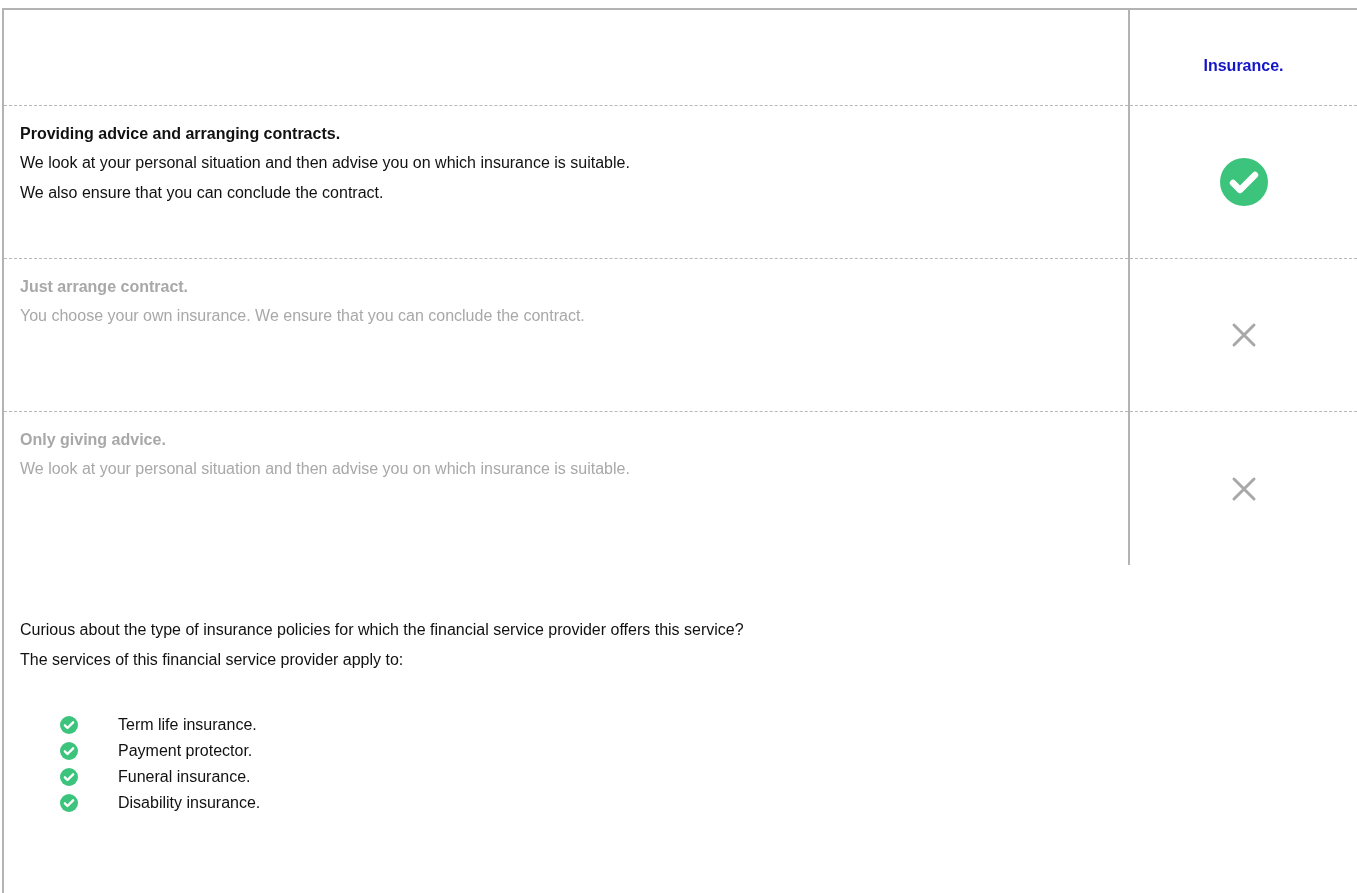 This screenshot has height=893, width=1357. Describe the element at coordinates (105, 287) in the screenshot. I see `row-title: Just arrange contract.` at that location.